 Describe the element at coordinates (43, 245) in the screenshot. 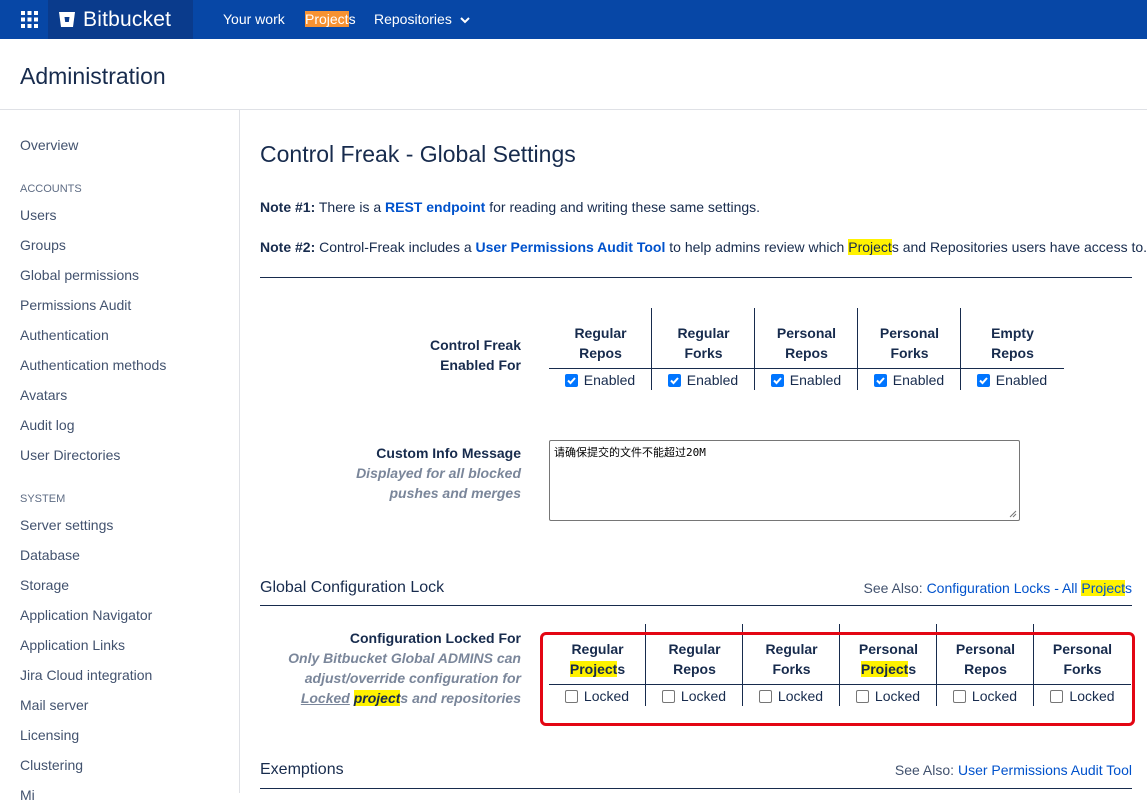

I see `sidebar-item-groups: Groups` at that location.